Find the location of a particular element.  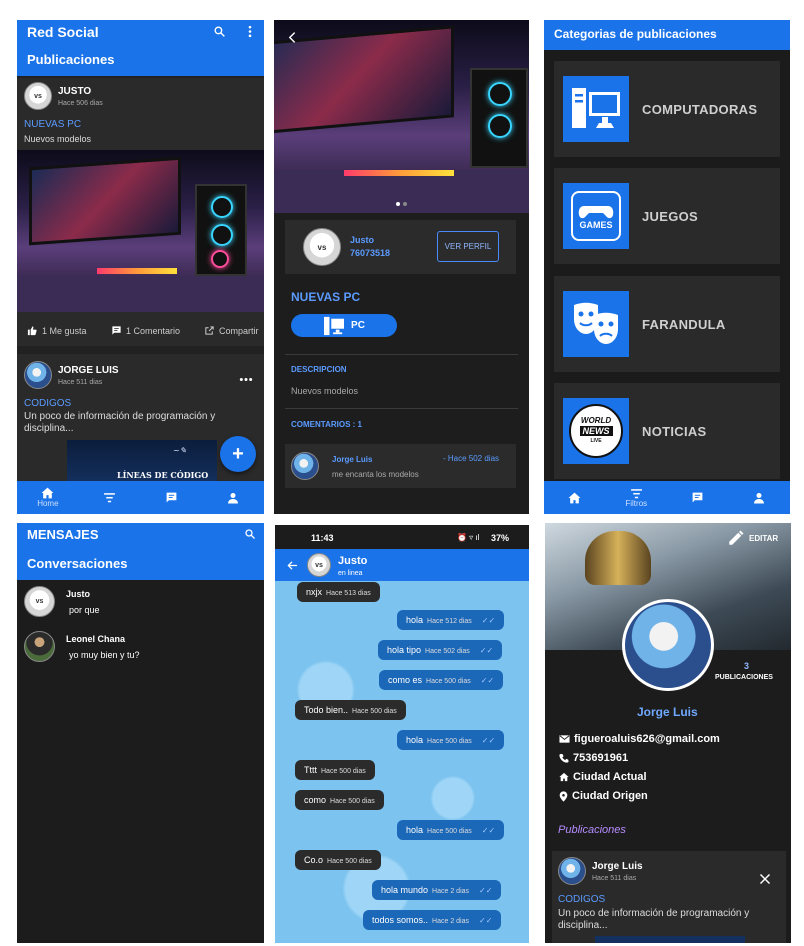

nav-filters is located at coordinates (110, 497).